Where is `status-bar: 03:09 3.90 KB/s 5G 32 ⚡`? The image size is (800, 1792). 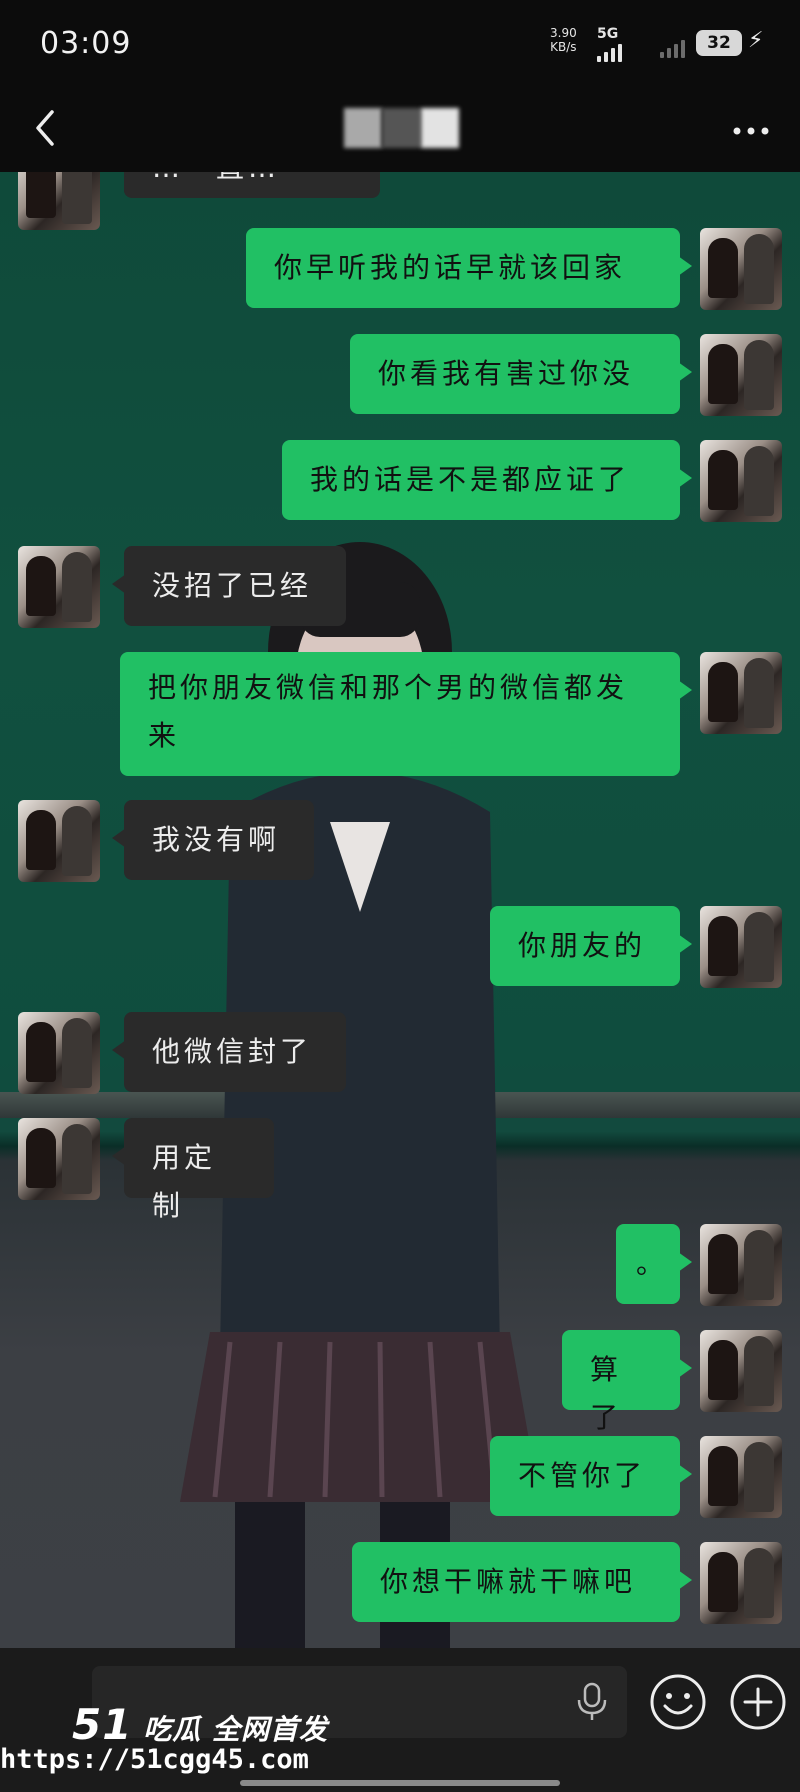 status-bar: 03:09 3.90 KB/s 5G 32 ⚡ is located at coordinates (400, 45).